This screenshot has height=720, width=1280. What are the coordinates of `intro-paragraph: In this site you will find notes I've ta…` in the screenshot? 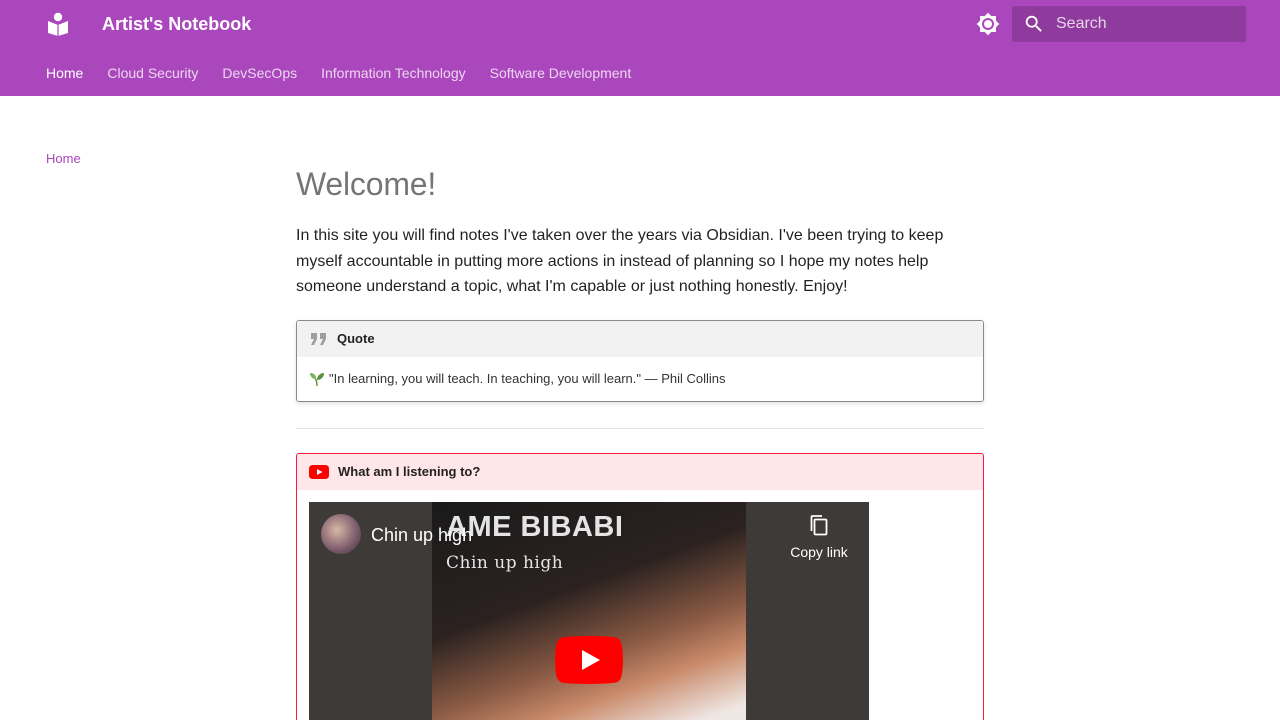 It's located at (620, 261).